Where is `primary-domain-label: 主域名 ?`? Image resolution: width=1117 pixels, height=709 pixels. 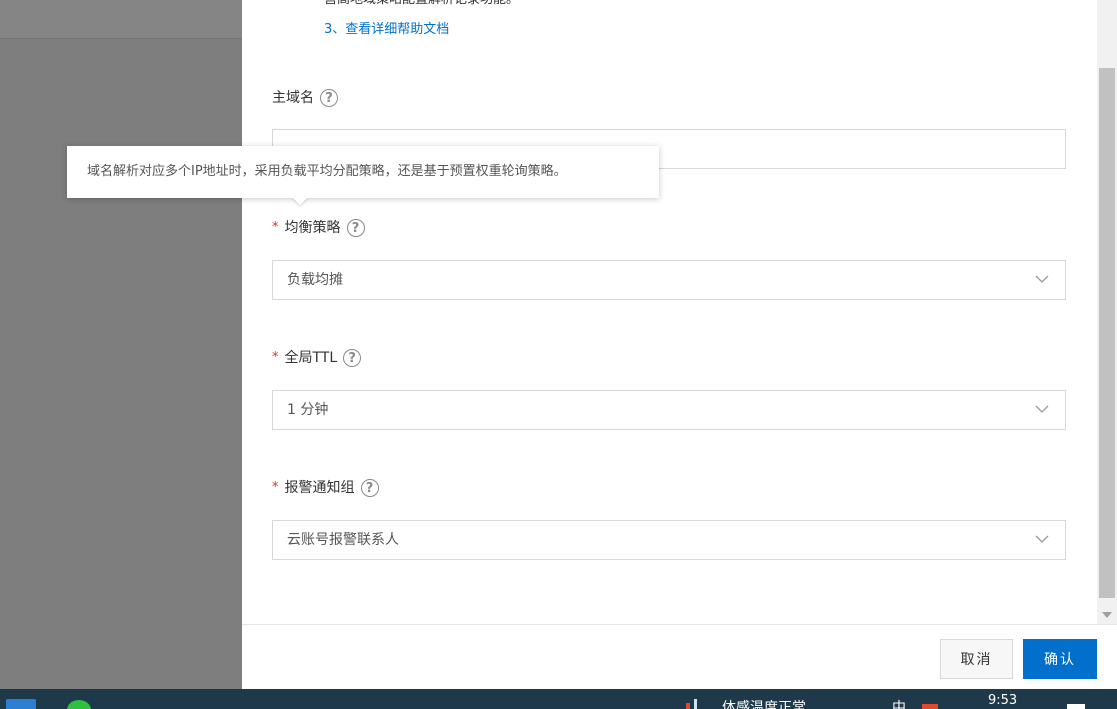
primary-domain-label: 主域名 ? is located at coordinates (305, 98).